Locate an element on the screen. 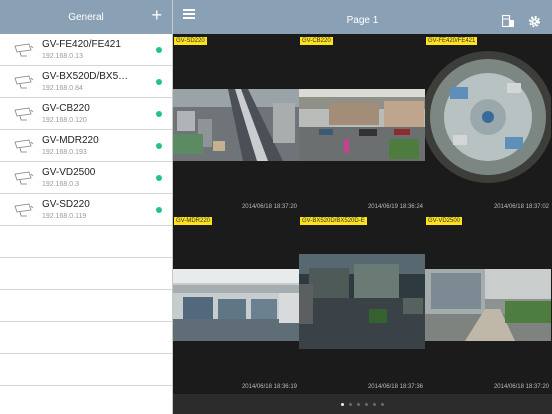 This screenshot has height=414, width=552. camera-label: GV-SD220 is located at coordinates (190, 41).